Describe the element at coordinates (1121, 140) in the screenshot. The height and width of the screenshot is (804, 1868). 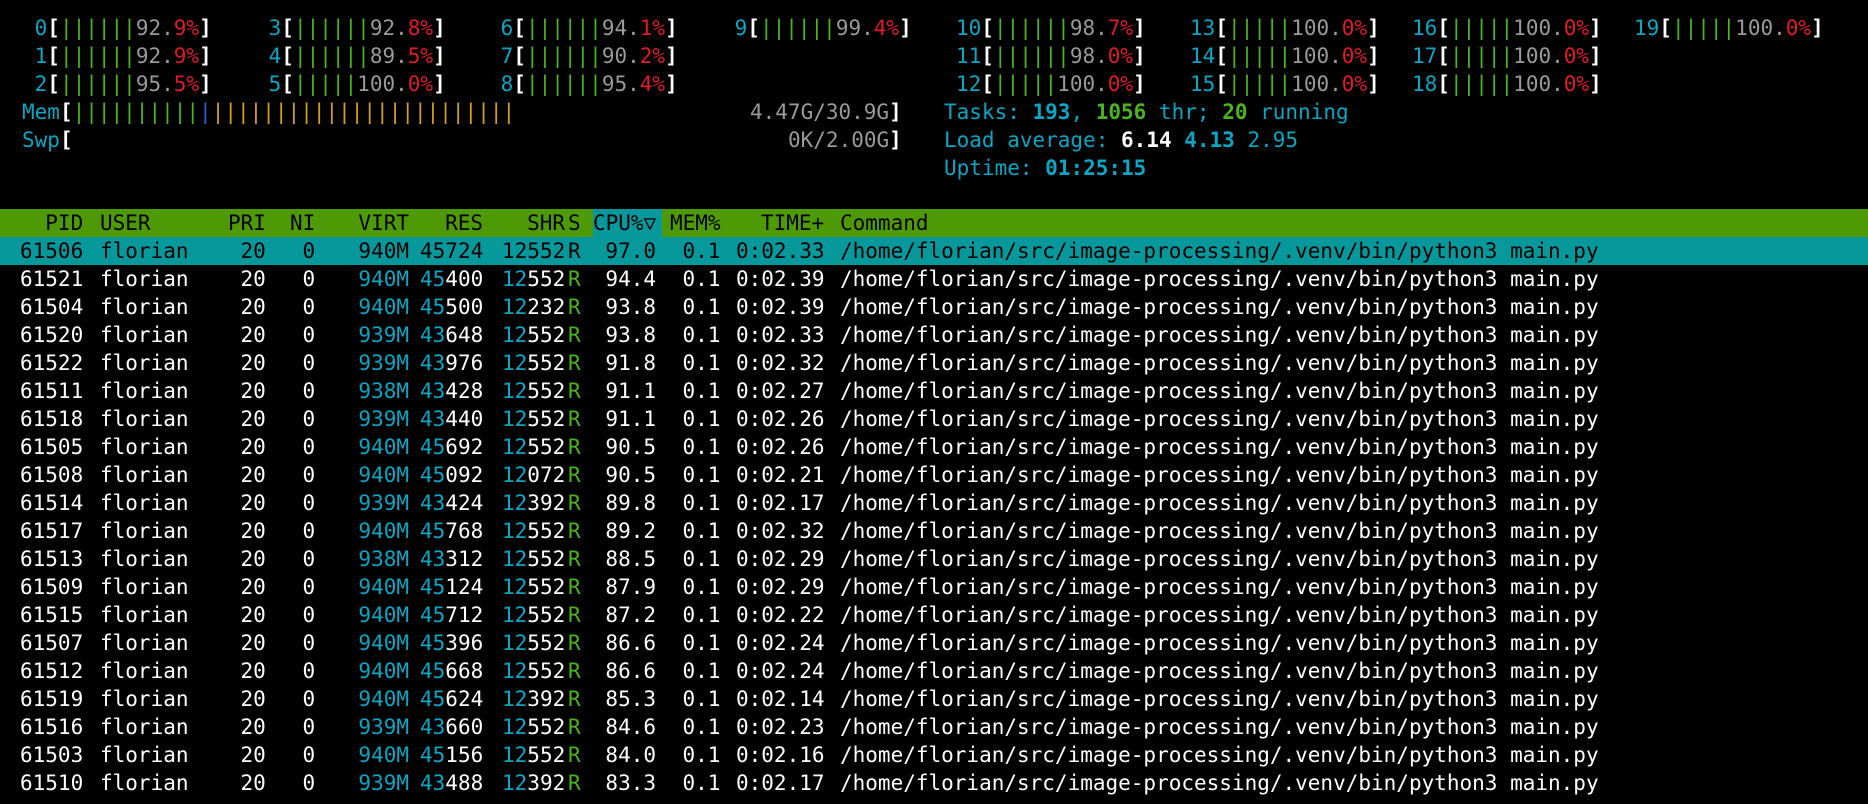
I see `load-average: Load average: 6.14 4.13 2.95` at that location.